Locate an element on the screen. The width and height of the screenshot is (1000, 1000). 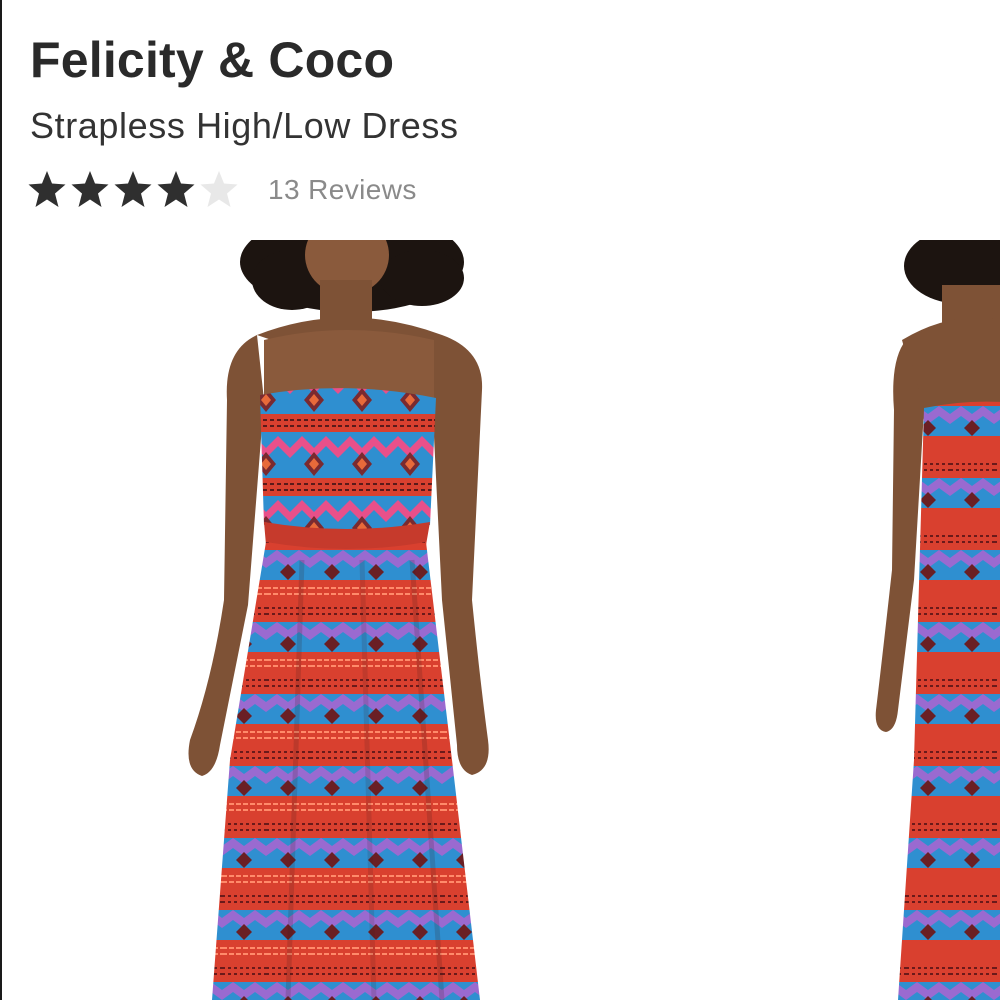
rating-row: 13 Reviews is located at coordinates (222, 190).